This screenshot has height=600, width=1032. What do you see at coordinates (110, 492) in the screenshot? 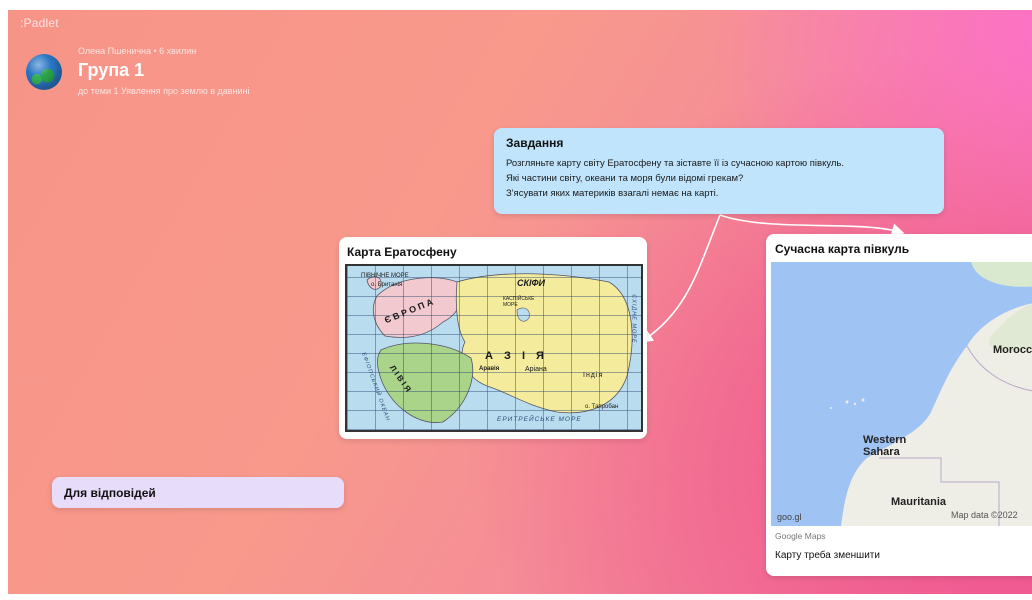
I see `answers-card-title: Для відповідей` at bounding box center [110, 492].